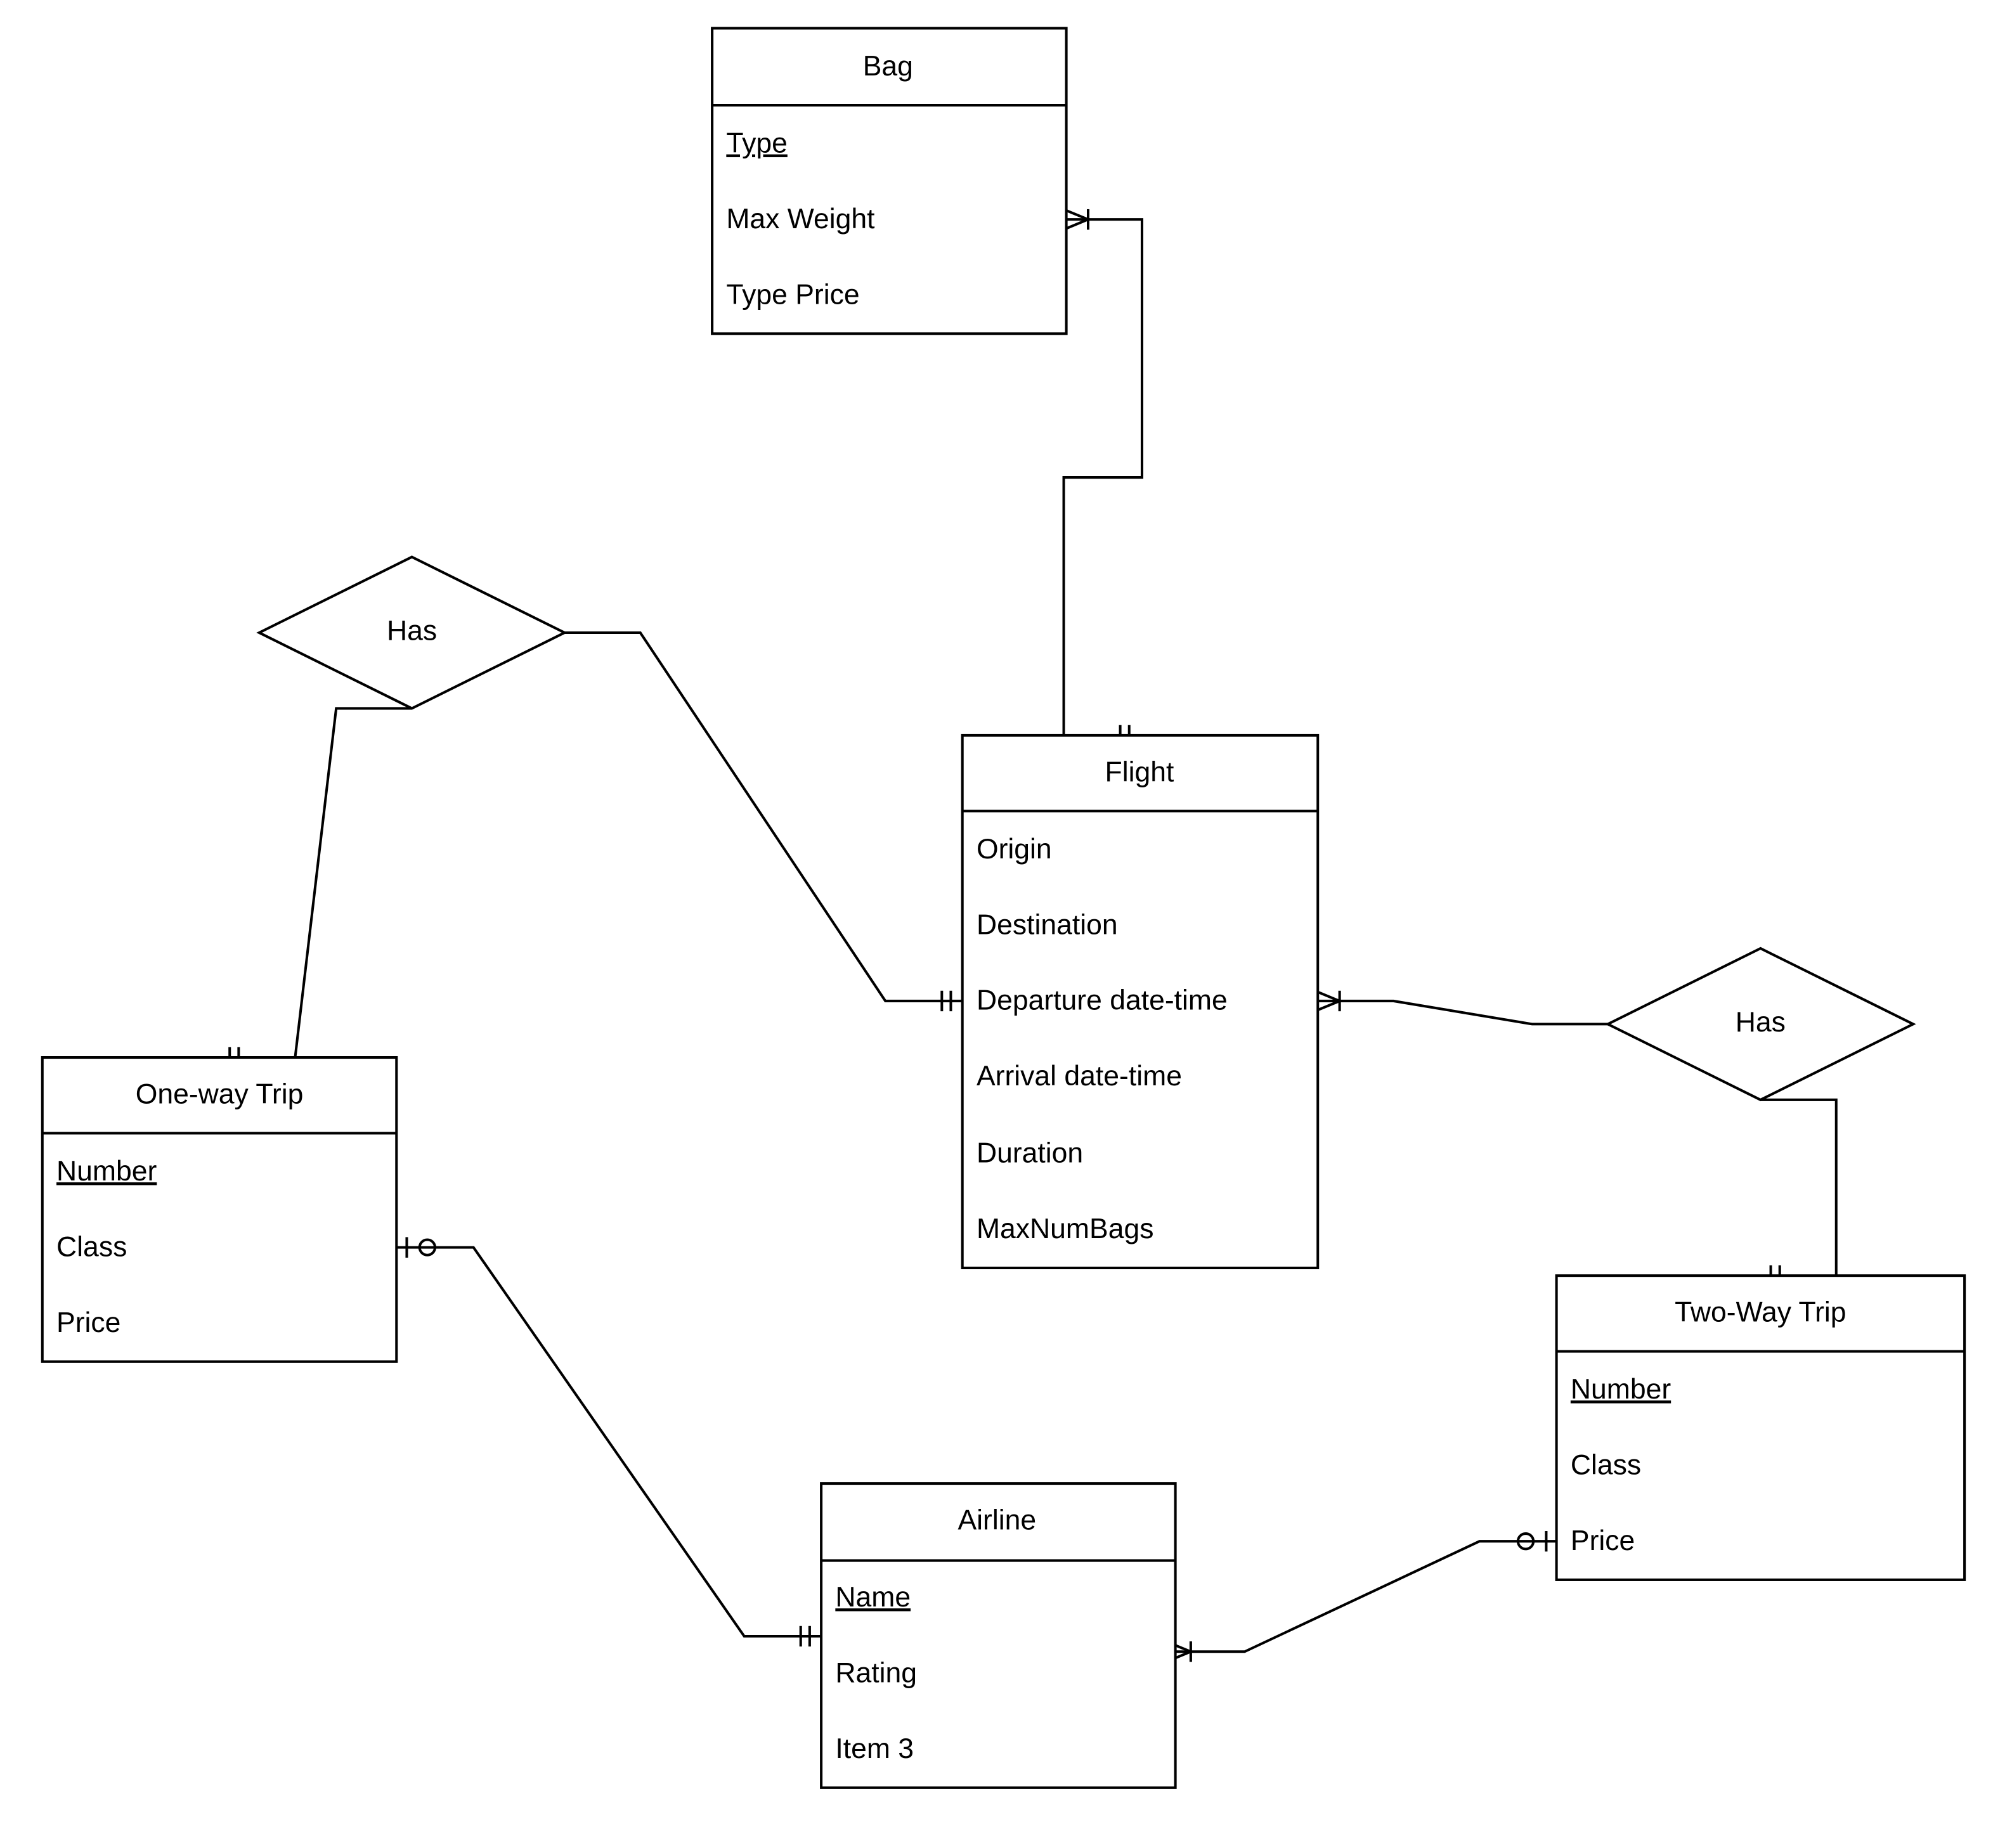 The image size is (2012, 1848). What do you see at coordinates (1065, 1228) in the screenshot?
I see `attribute: MaxNumBags` at bounding box center [1065, 1228].